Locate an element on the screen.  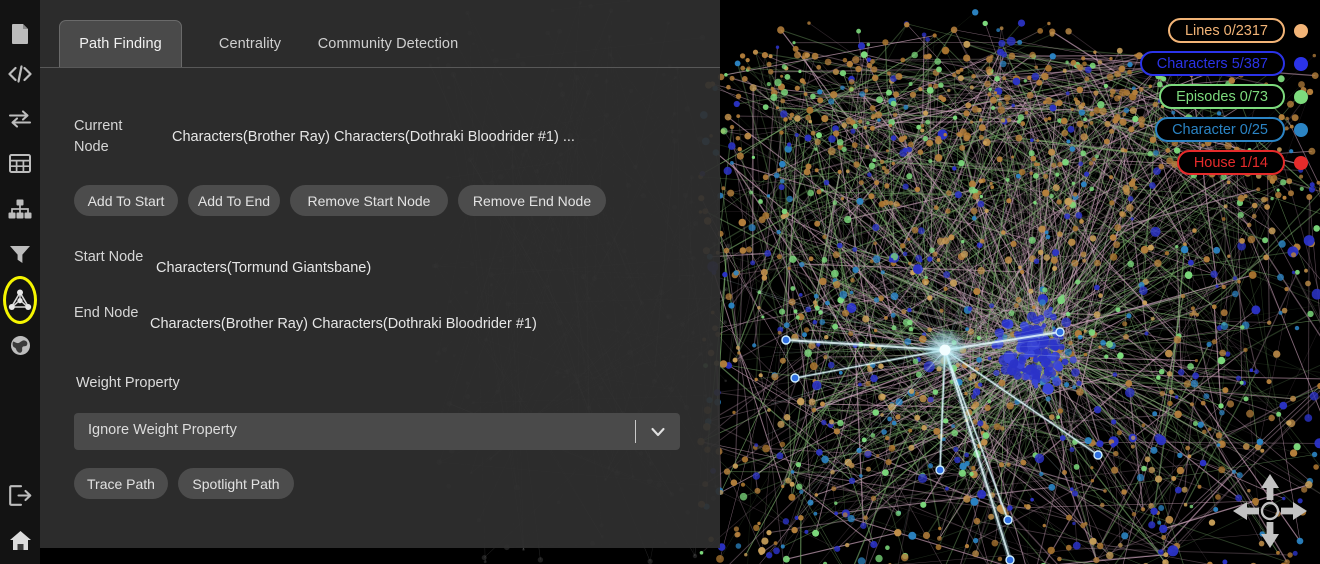
filter-icon is located at coordinates (20, 254).